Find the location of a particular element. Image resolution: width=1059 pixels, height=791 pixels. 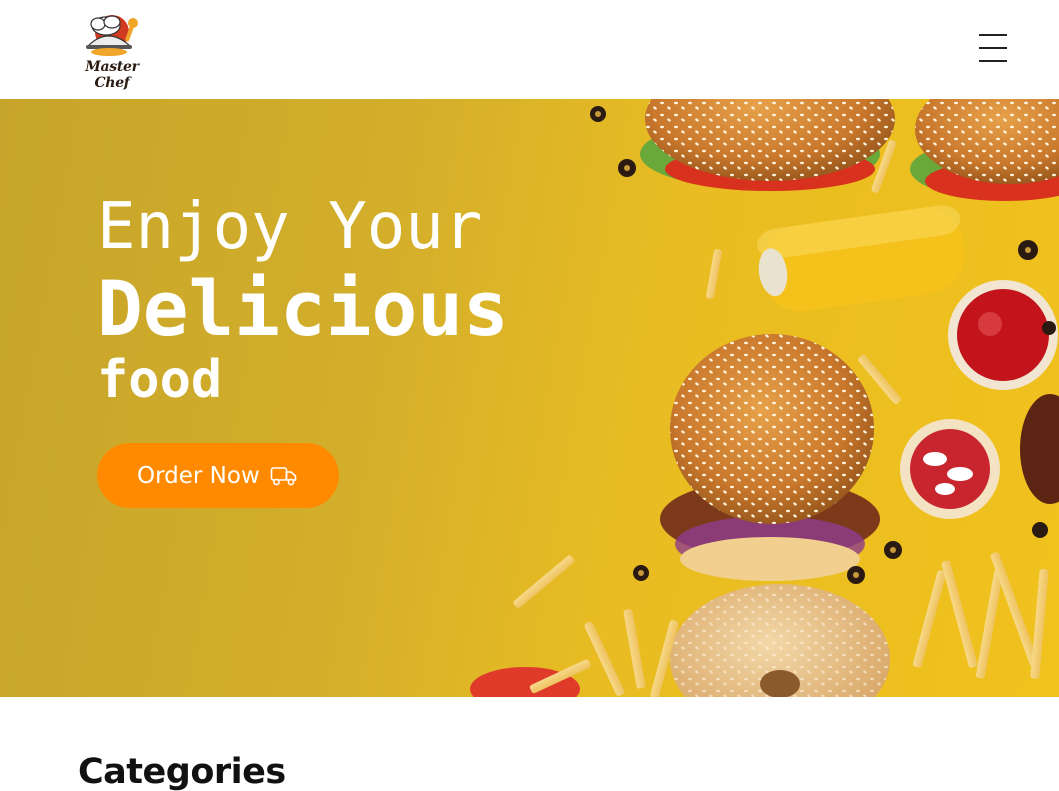

hero-line-enjoy-your: Enjoy Your is located at coordinates (290, 227).